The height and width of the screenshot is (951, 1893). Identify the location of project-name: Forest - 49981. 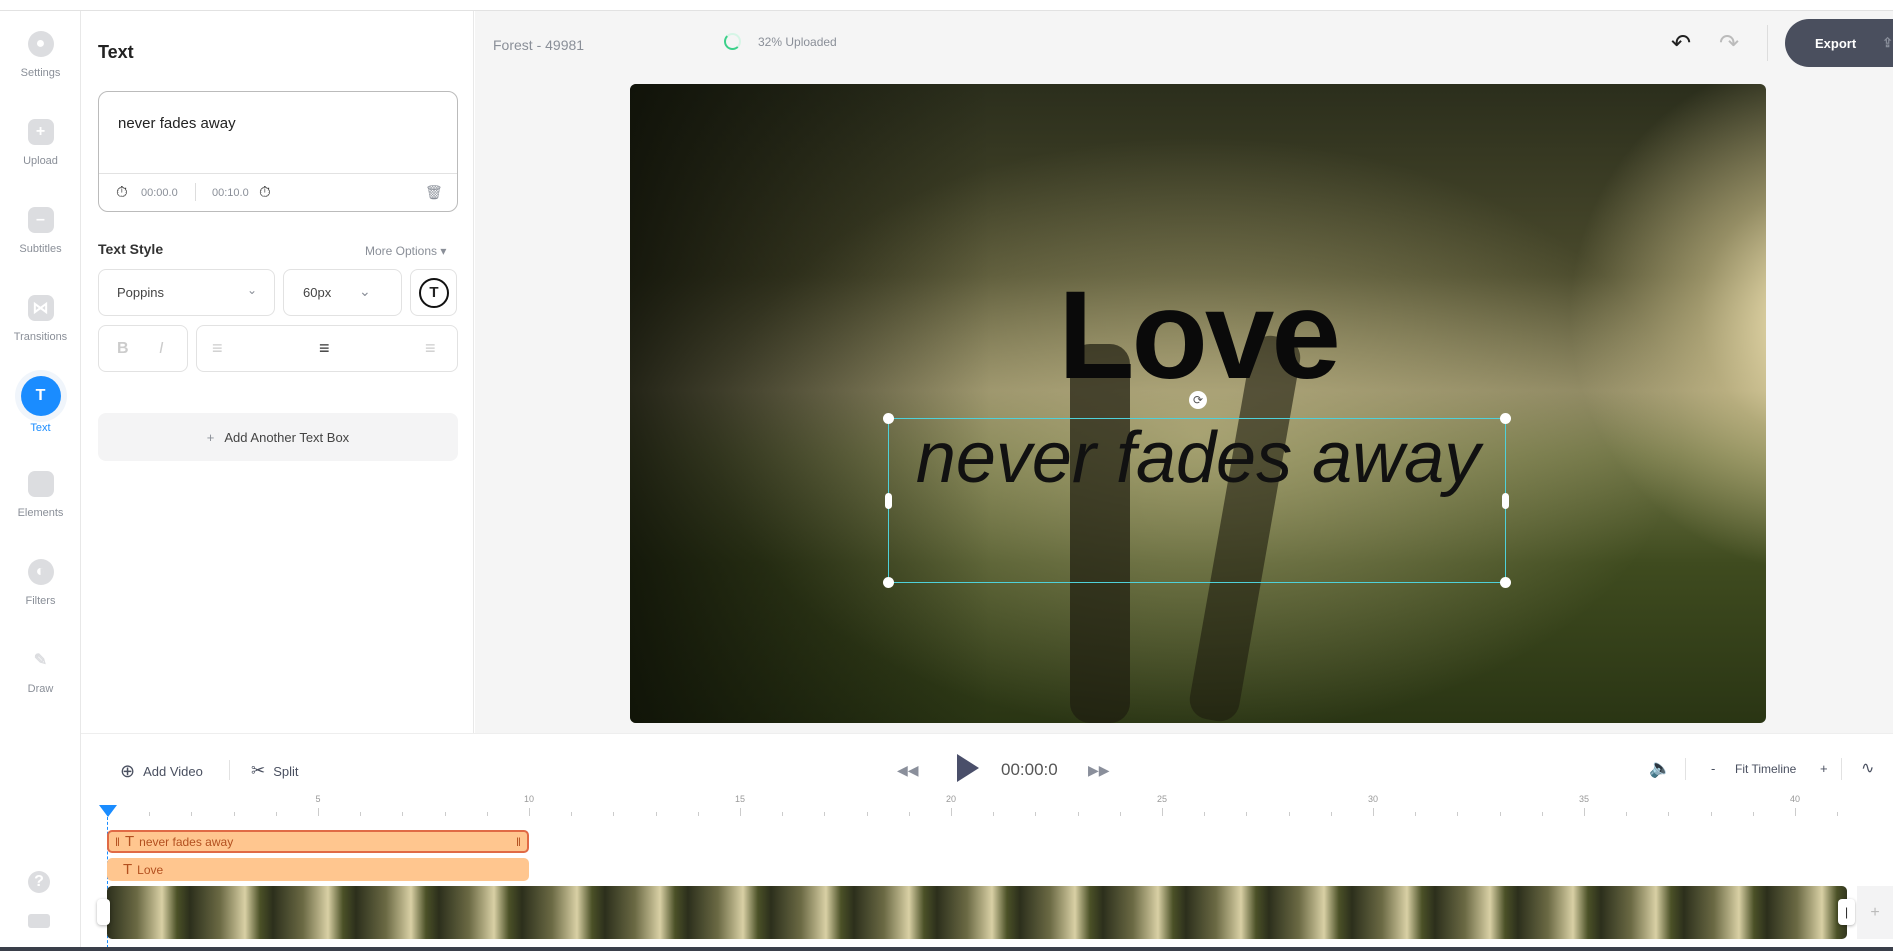
(538, 45).